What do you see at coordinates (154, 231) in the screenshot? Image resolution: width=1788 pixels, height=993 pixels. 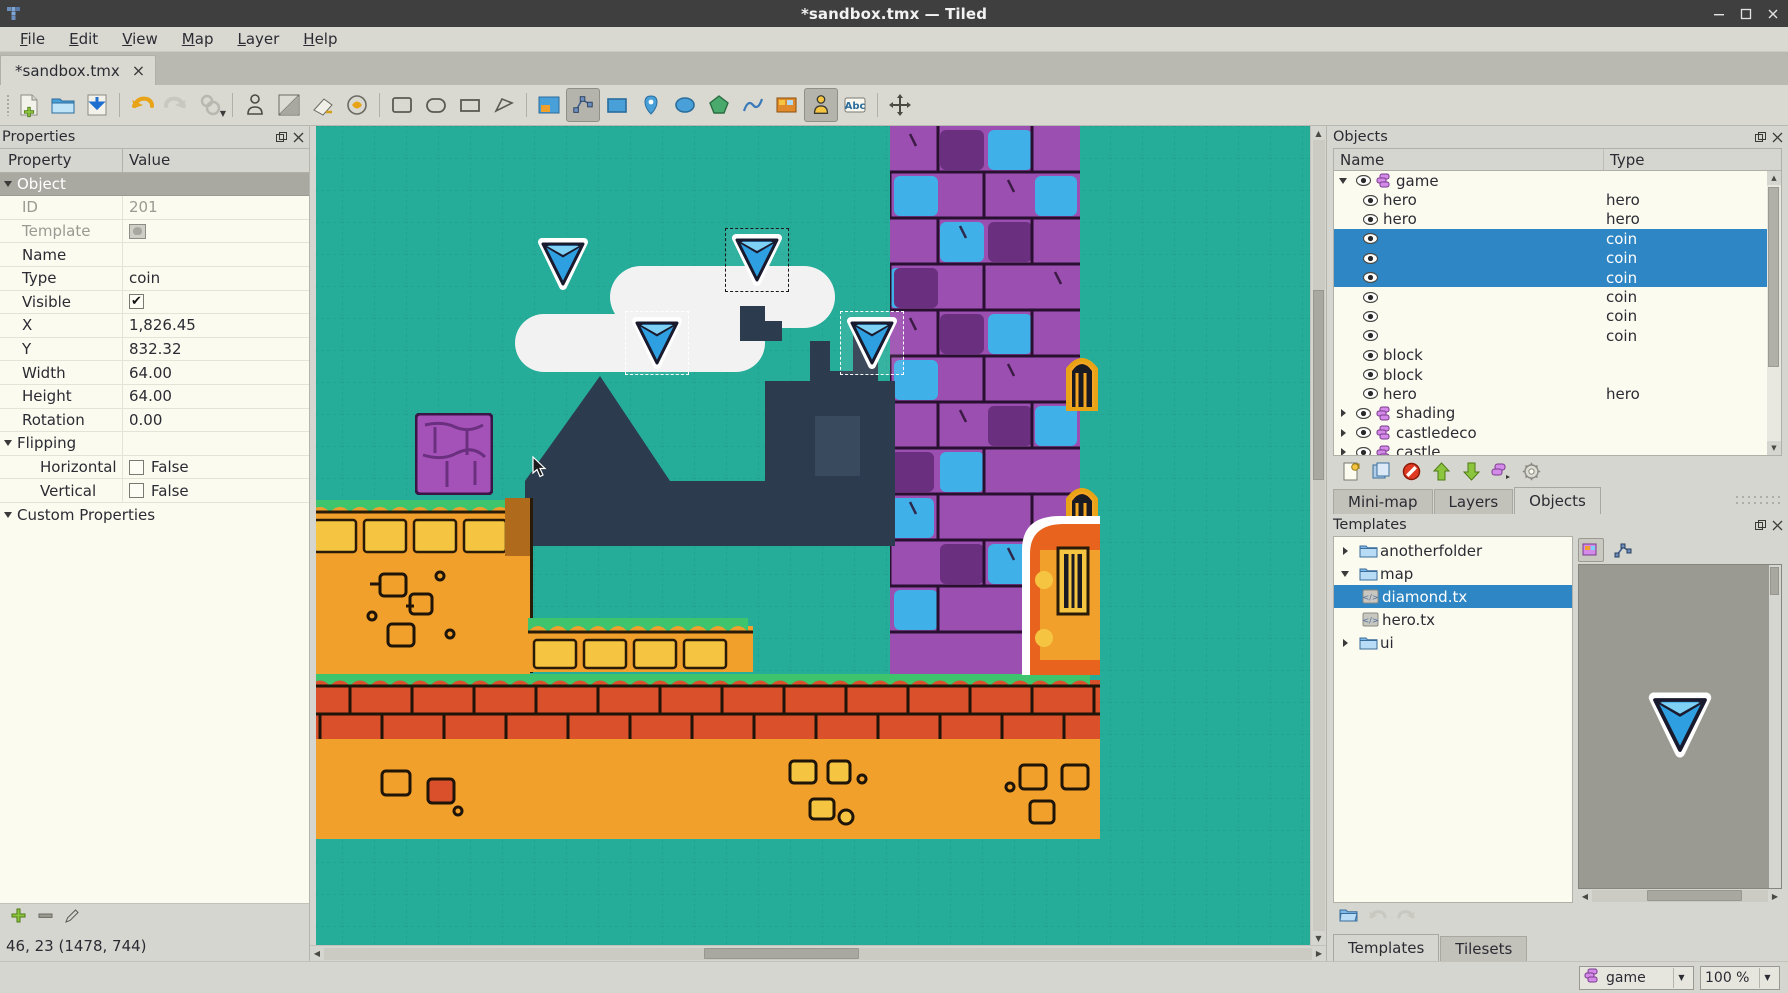 I see `property-row-template: Template` at bounding box center [154, 231].